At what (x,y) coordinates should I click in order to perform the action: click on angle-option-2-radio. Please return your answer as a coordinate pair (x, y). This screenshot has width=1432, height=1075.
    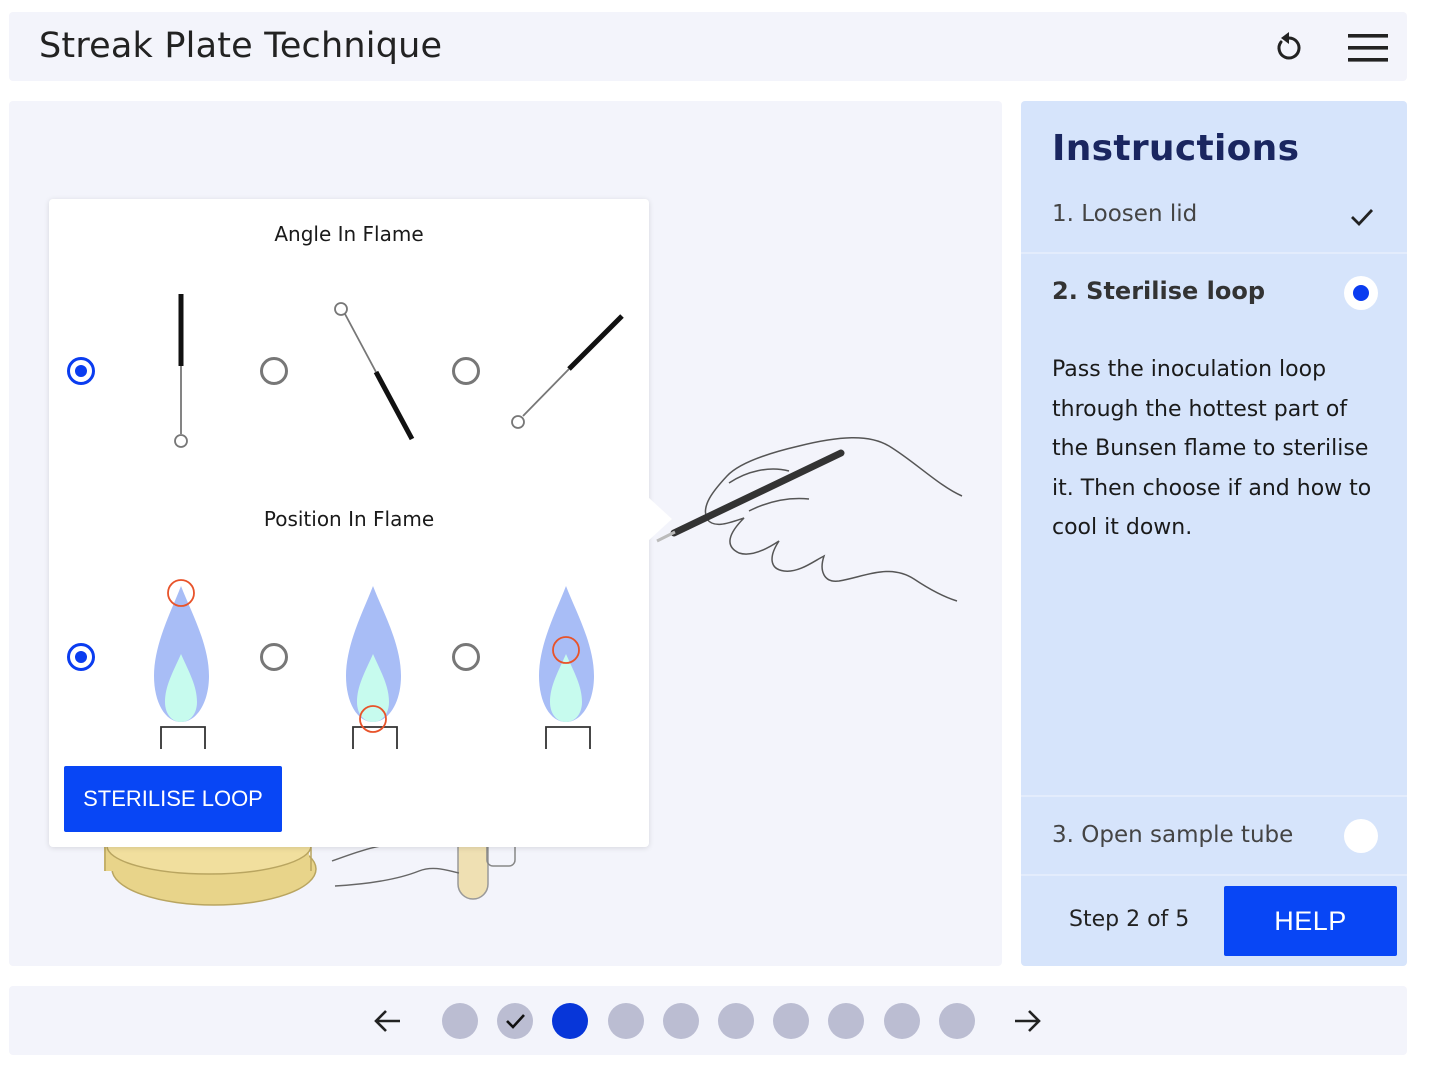
    Looking at the image, I should click on (274, 371).